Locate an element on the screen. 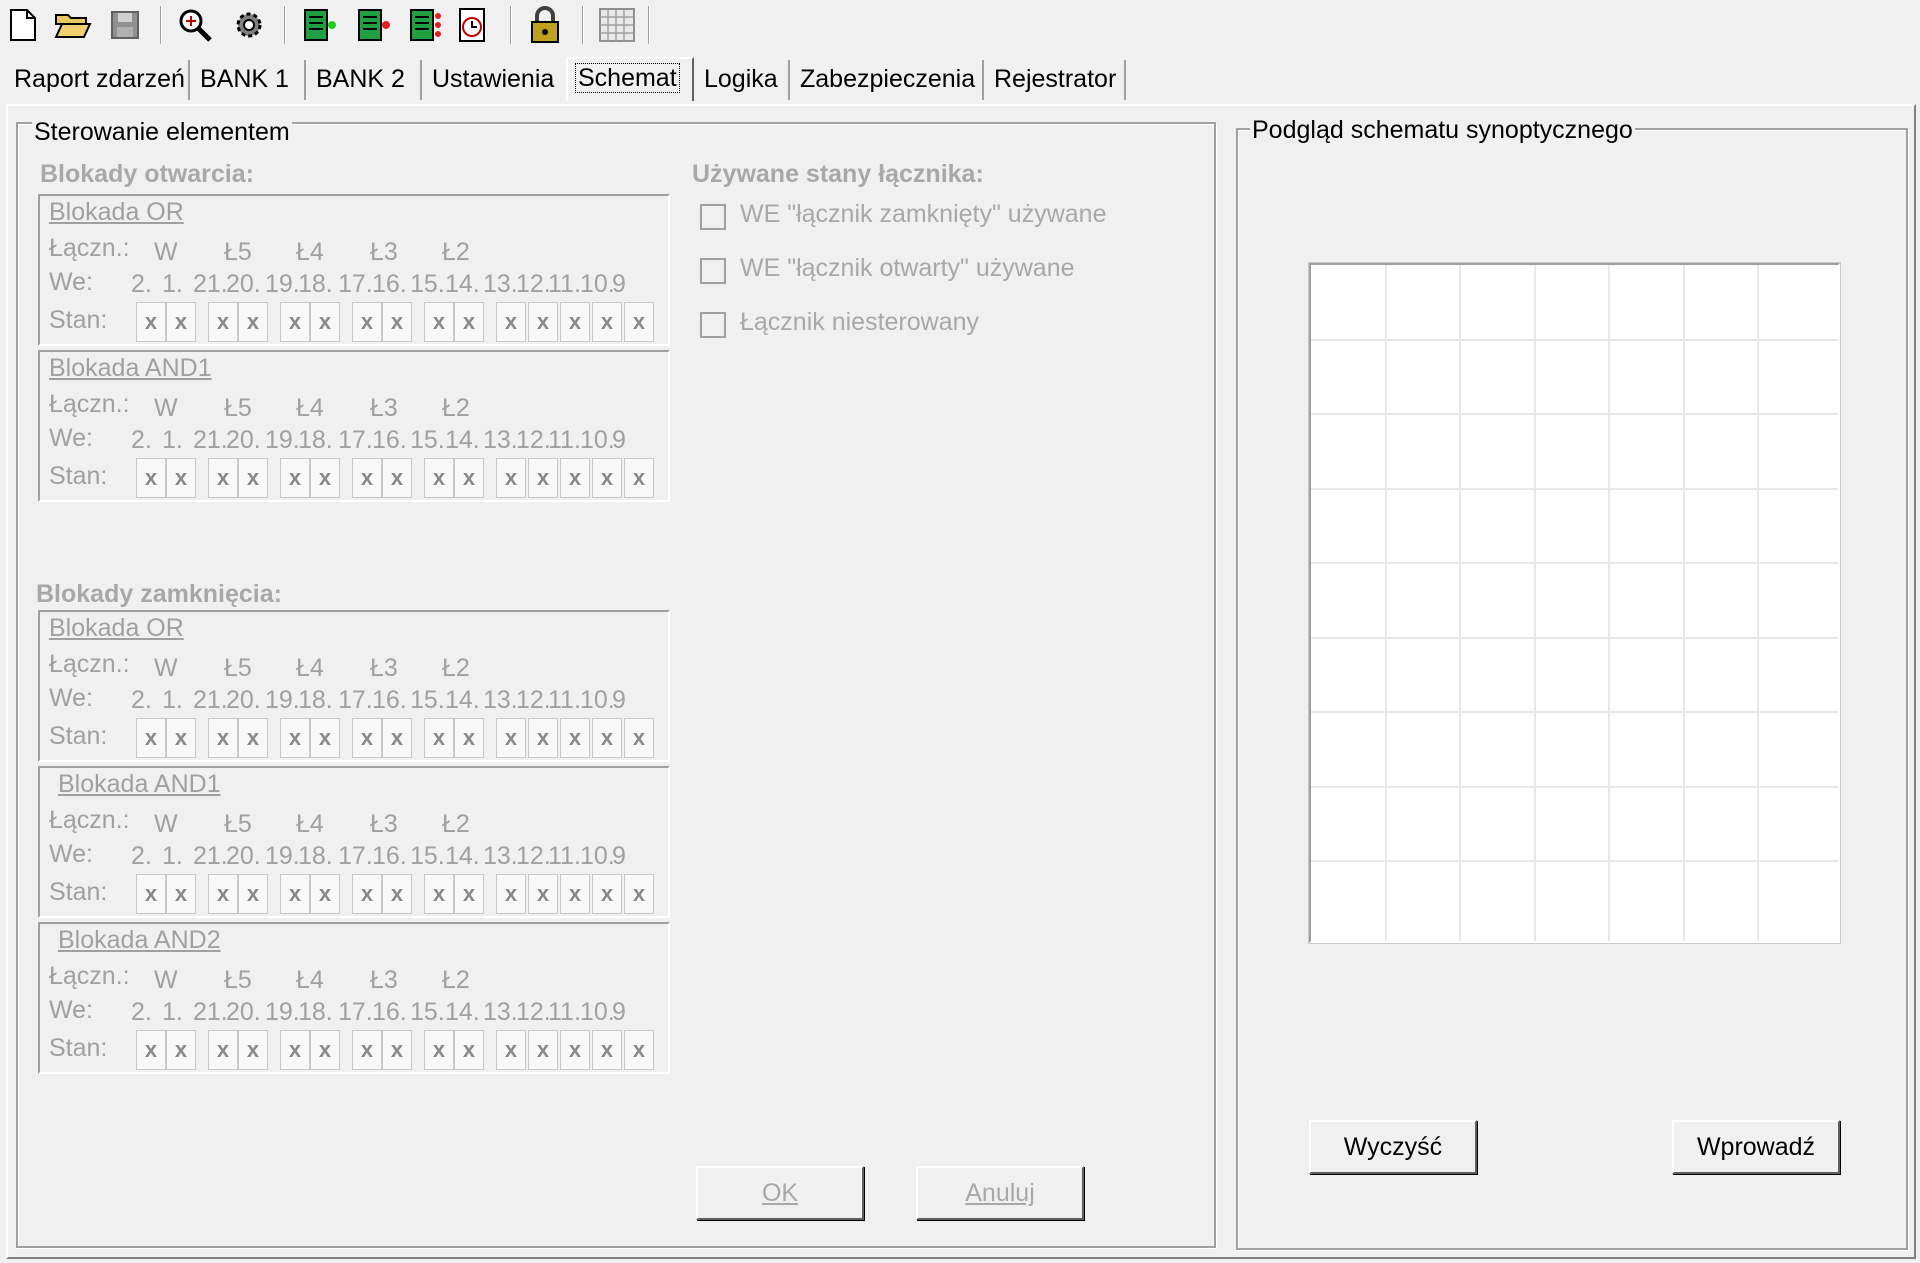 This screenshot has height=1263, width=1920. tab-raport-zdarzen: Raport zdarzeń is located at coordinates (98, 80).